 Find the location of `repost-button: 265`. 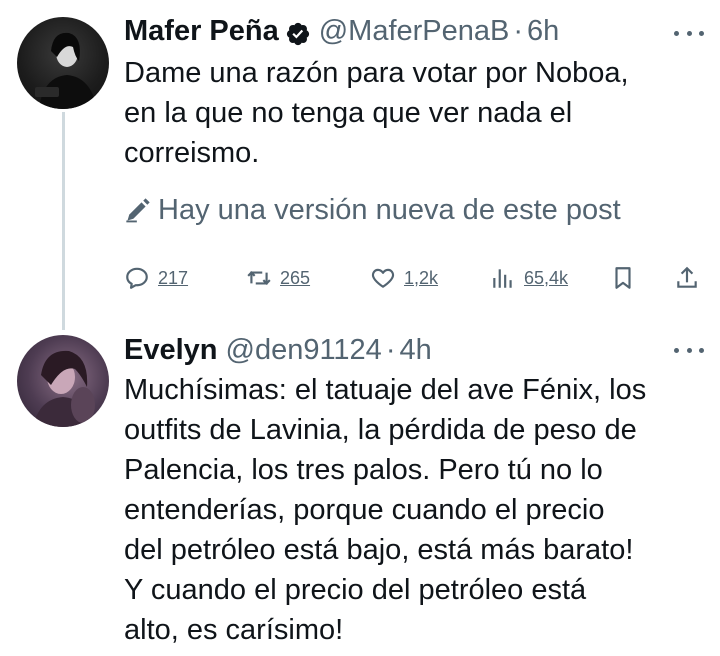

repost-button: 265 is located at coordinates (278, 278).